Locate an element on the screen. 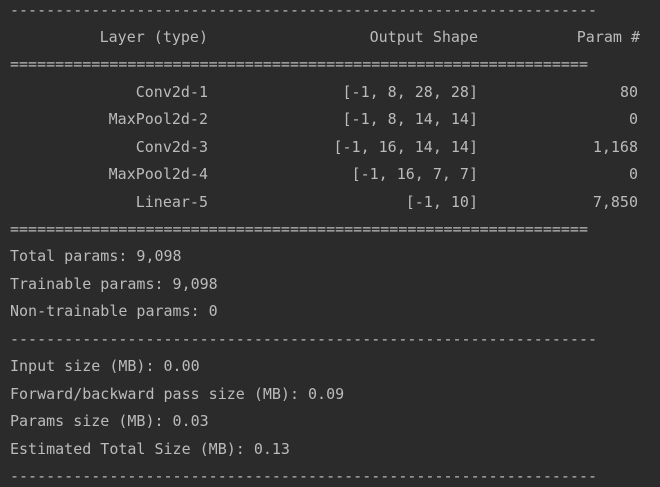  table-row: Linear-5 [-1, 10] 7,850 is located at coordinates (330, 202).